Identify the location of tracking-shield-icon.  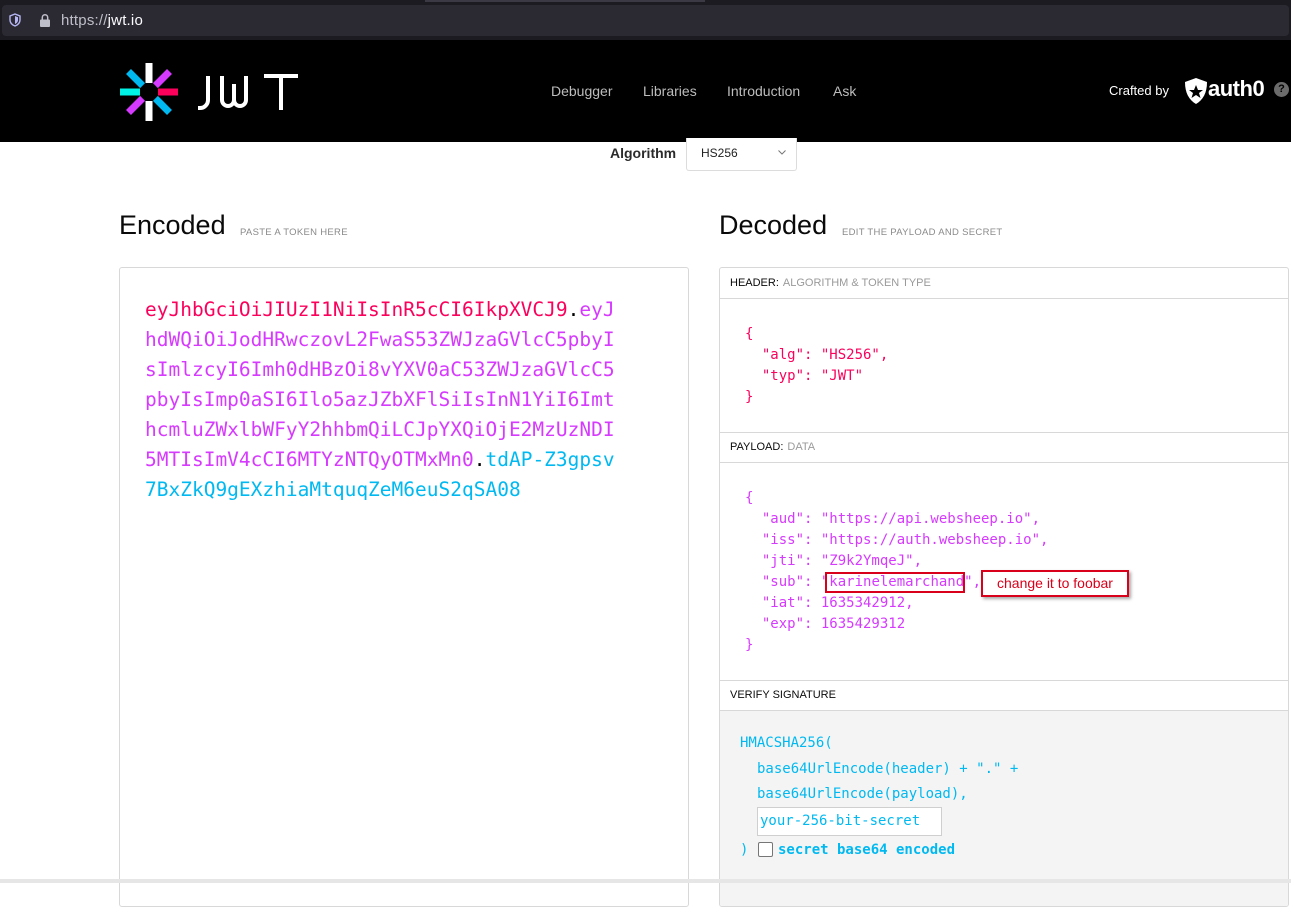
(15, 20).